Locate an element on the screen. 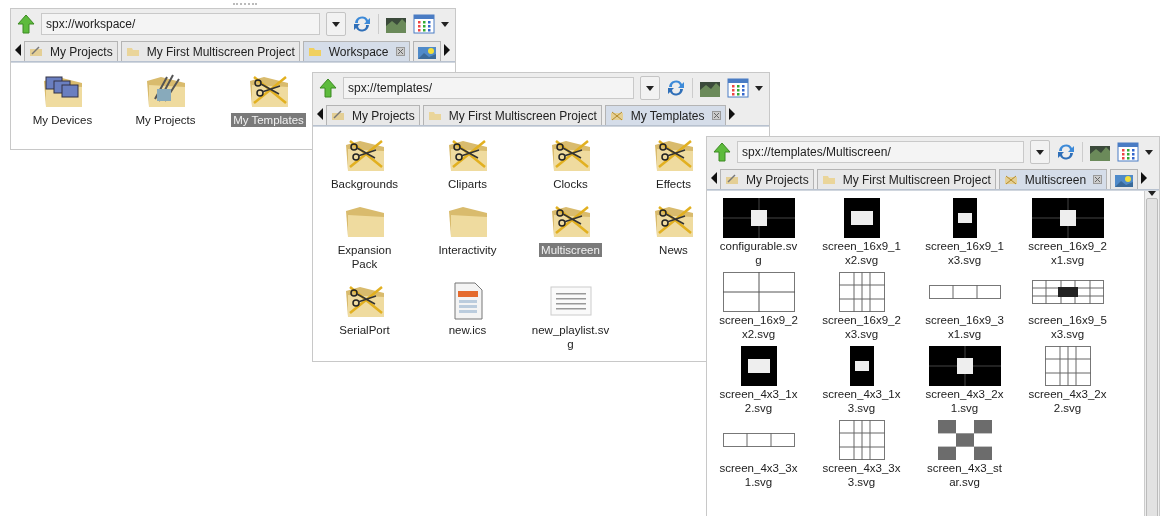 The height and width of the screenshot is (516, 1160). file-name: screen_4x3_1x3.svg is located at coordinates (861, 401).